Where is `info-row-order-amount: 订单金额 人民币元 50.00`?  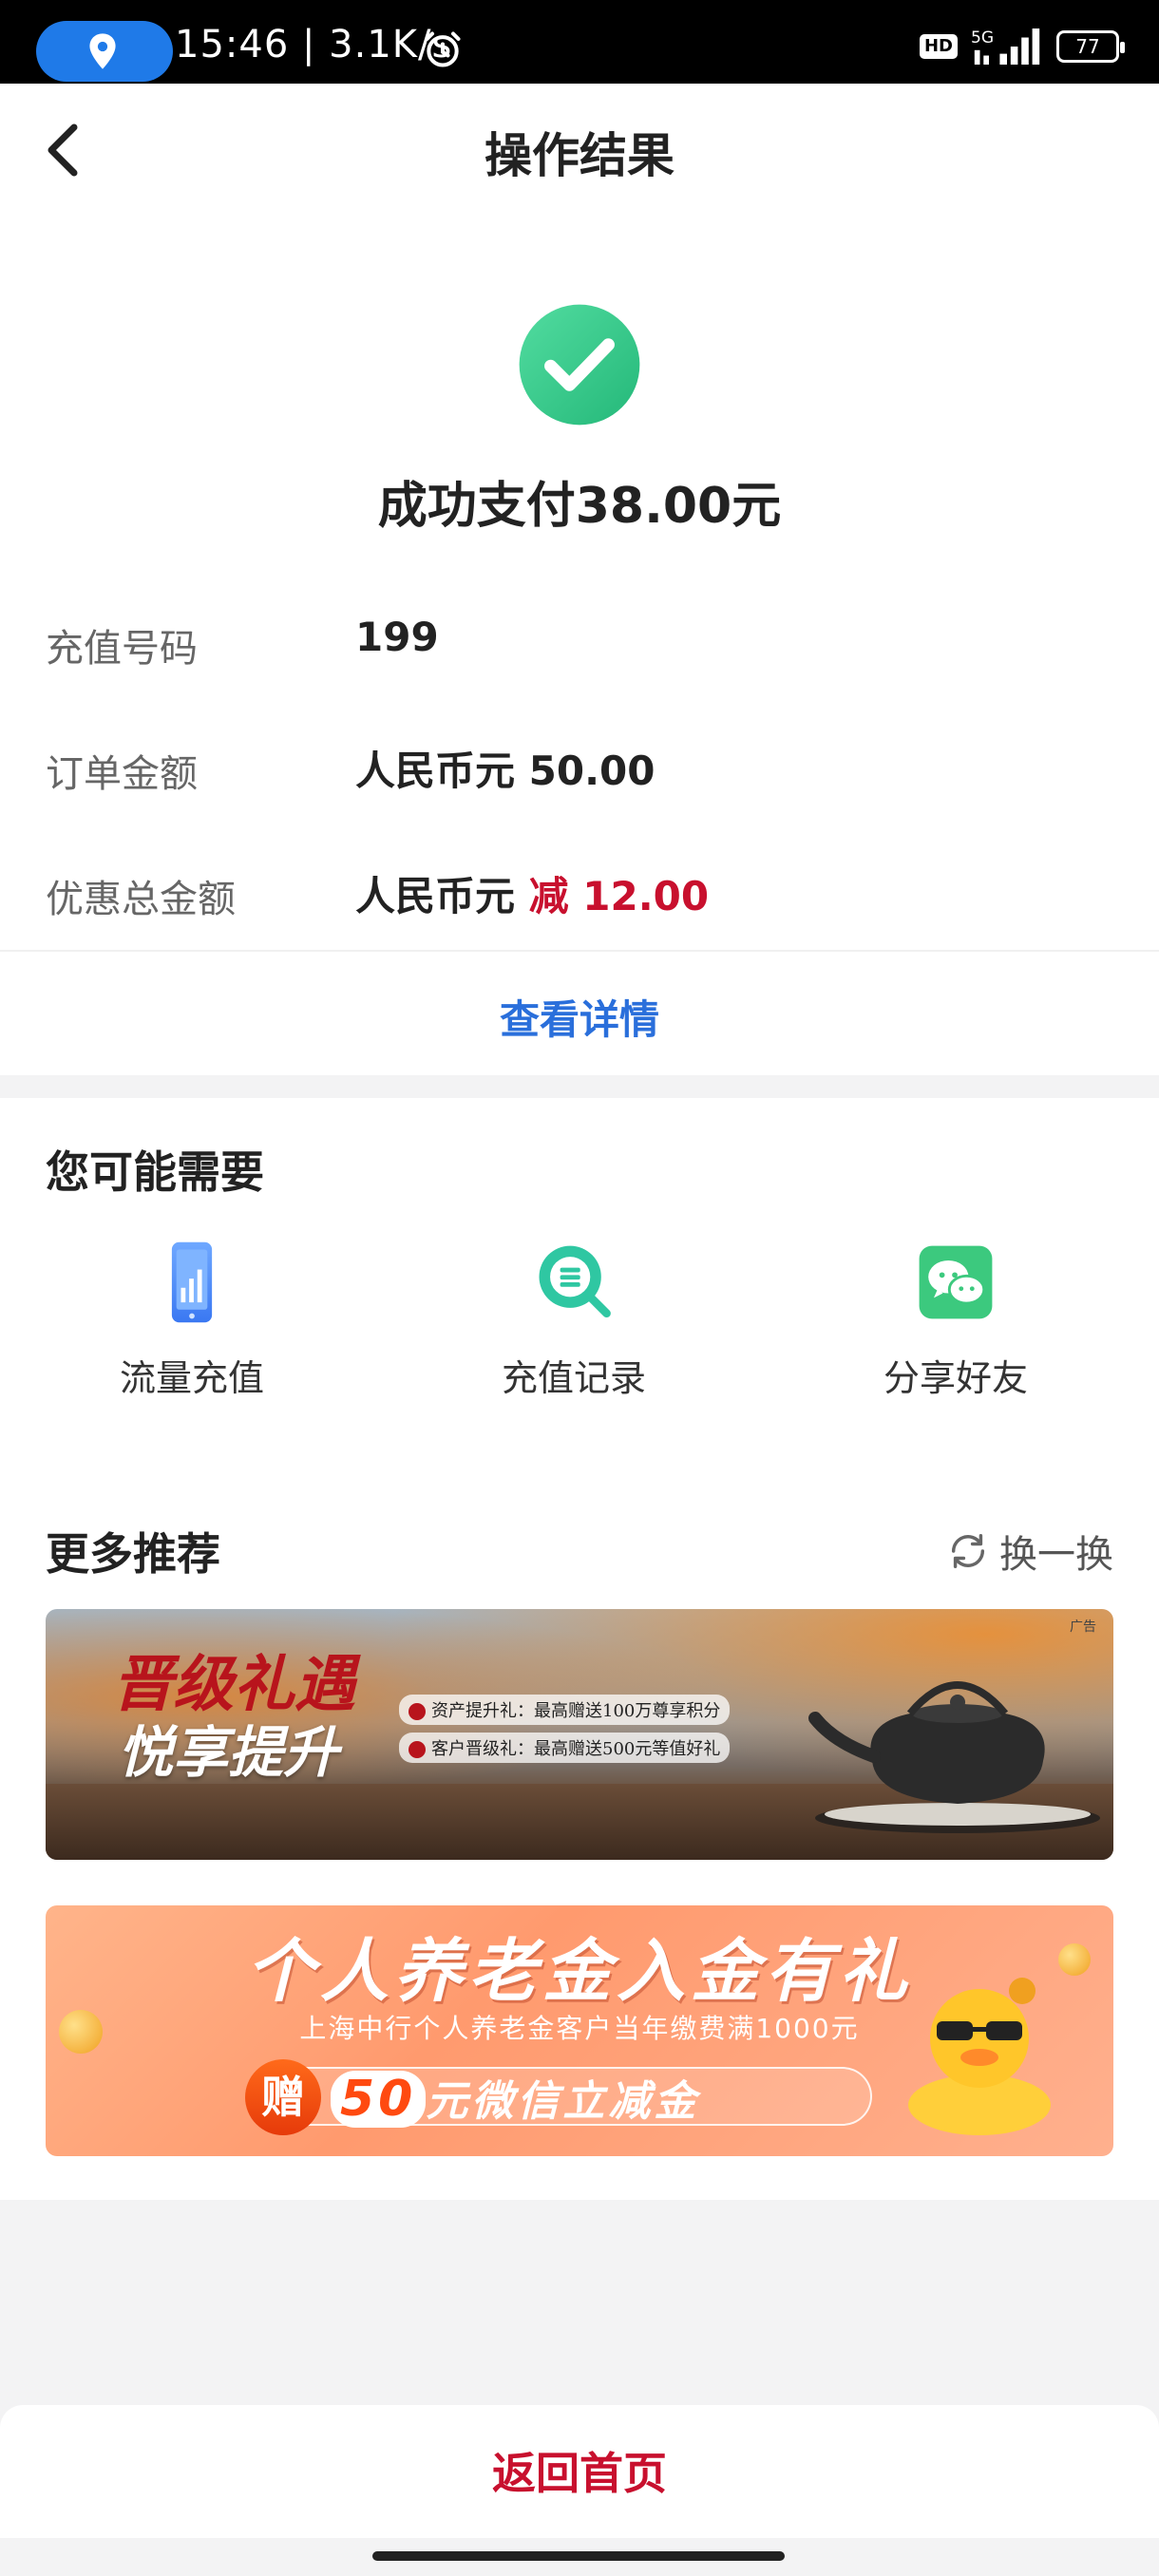 info-row-order-amount: 订单金额 人民币元 50.00 is located at coordinates (582, 764).